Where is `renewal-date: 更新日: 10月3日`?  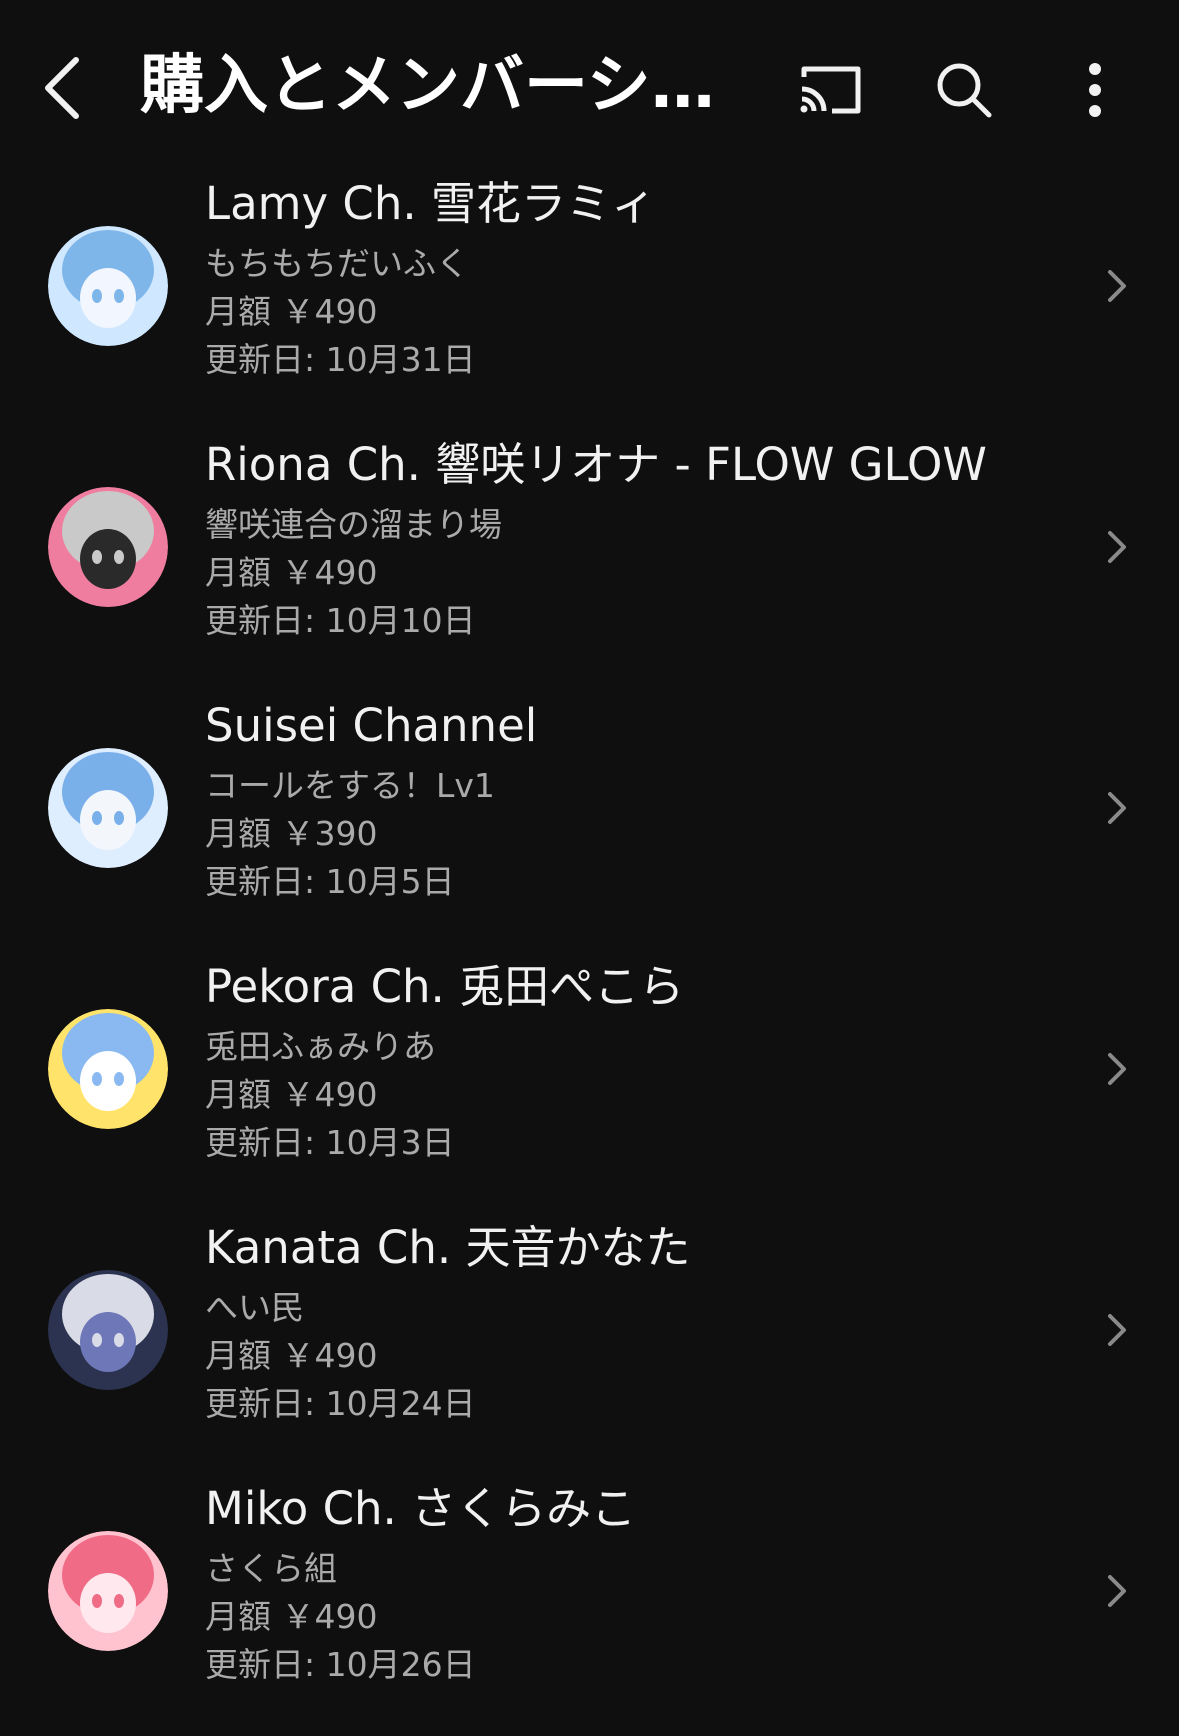
renewal-date: 更新日: 10月3日 is located at coordinates (330, 1142).